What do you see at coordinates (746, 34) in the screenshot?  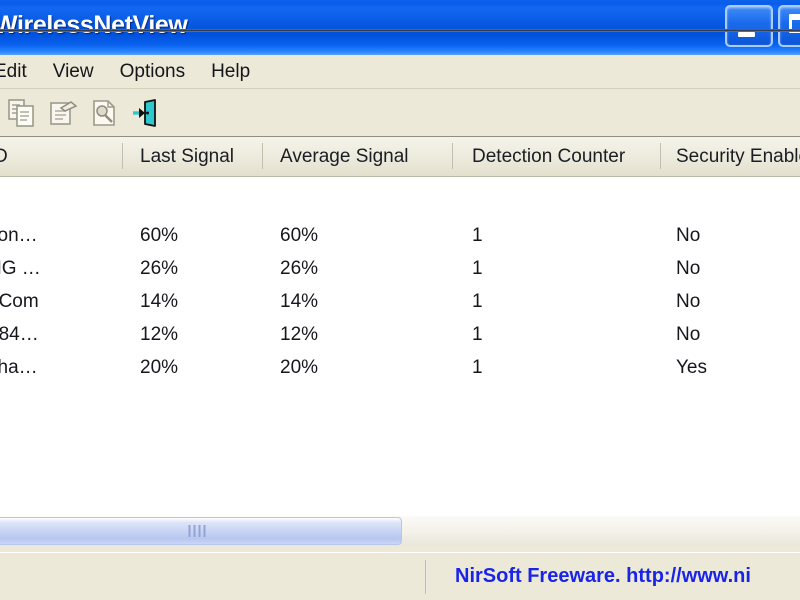 I see `minimize-icon` at bounding box center [746, 34].